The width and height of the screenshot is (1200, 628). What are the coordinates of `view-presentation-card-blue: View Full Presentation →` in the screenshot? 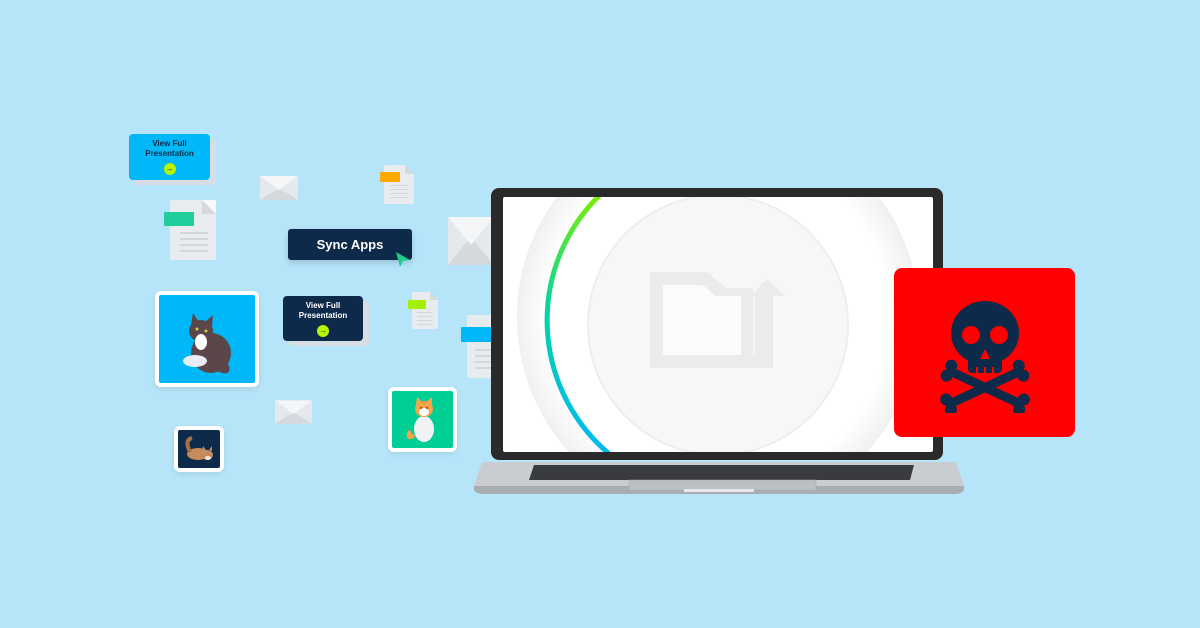 It's located at (169, 157).